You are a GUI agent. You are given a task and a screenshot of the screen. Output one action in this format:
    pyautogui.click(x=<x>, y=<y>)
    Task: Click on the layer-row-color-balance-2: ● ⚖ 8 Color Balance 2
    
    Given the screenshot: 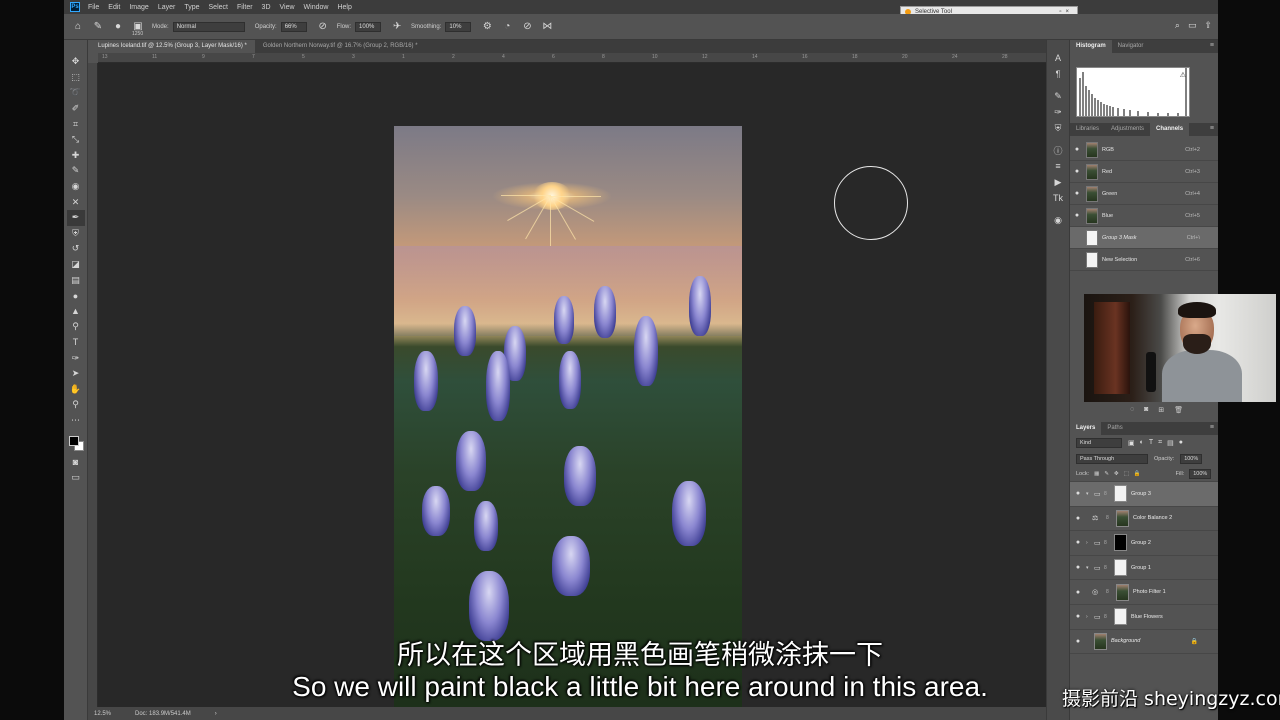 What is the action you would take?
    pyautogui.click(x=1144, y=519)
    